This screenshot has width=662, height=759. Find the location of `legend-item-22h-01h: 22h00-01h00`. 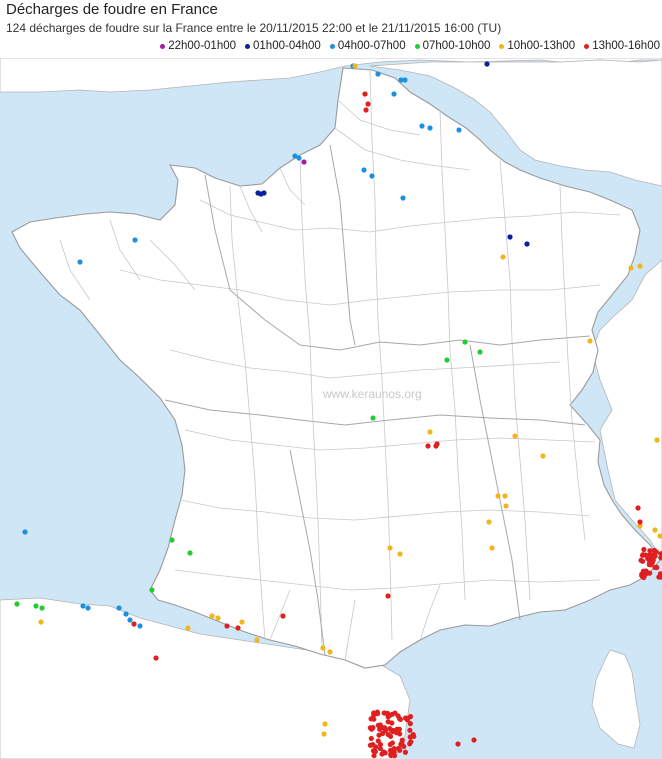

legend-item-22h-01h: 22h00-01h00 is located at coordinates (198, 46).